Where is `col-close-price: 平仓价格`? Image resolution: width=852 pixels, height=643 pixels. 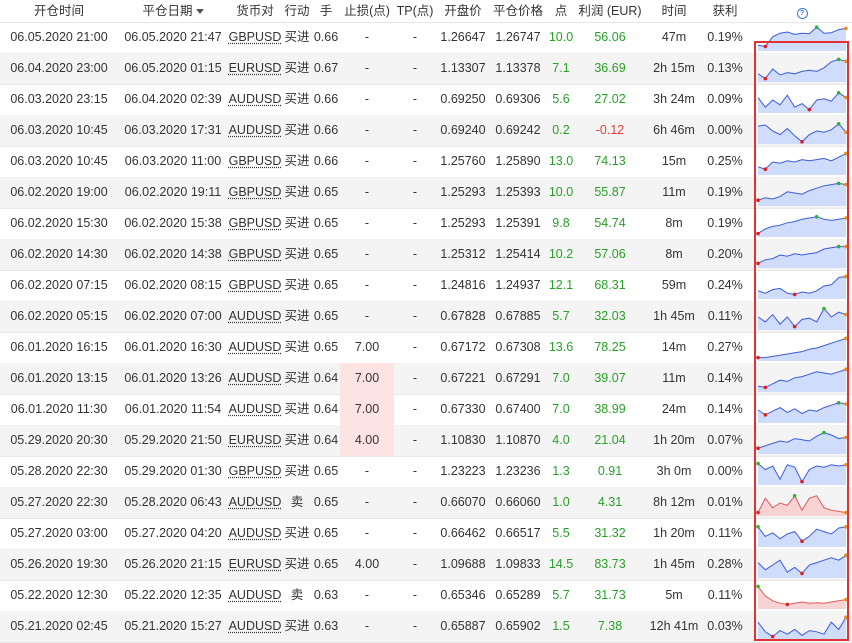
col-close-price: 平仓价格 is located at coordinates (518, 11).